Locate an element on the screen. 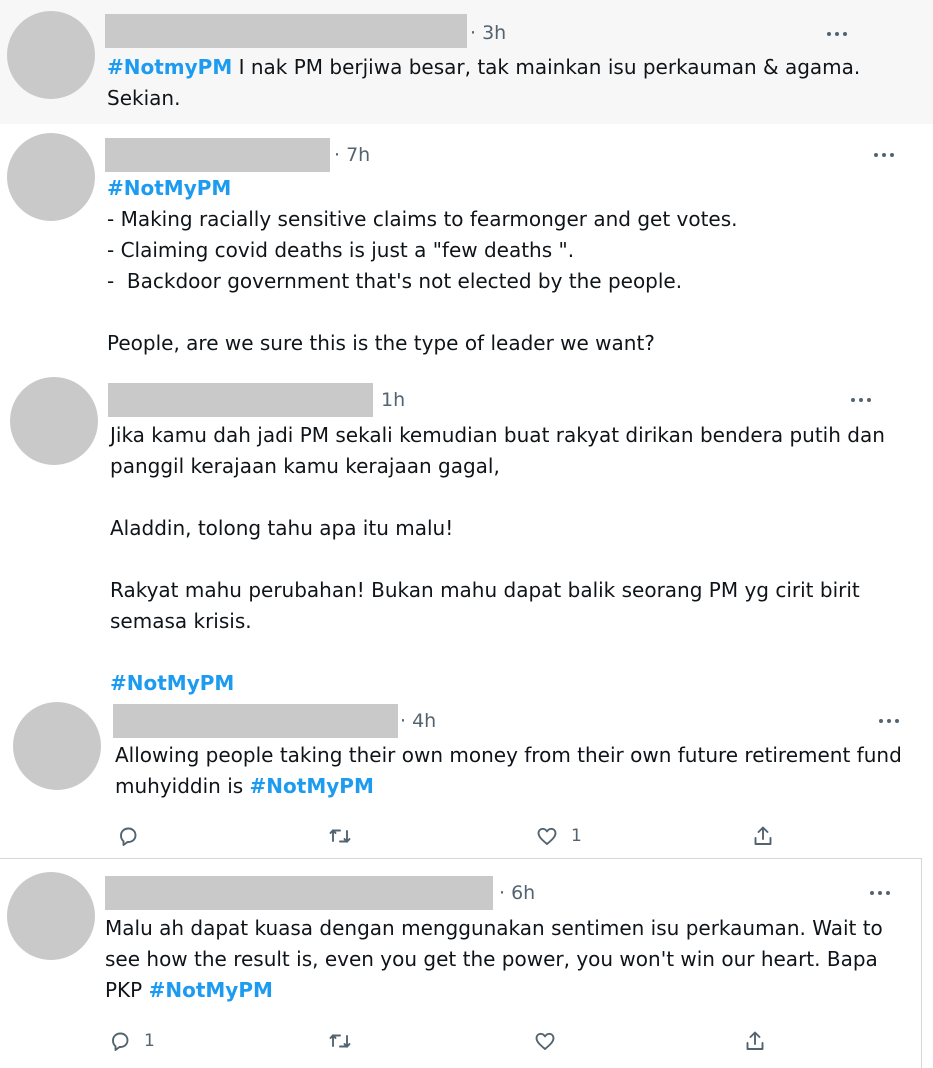 The image size is (933, 1068). like-button: 1 is located at coordinates (558, 836).